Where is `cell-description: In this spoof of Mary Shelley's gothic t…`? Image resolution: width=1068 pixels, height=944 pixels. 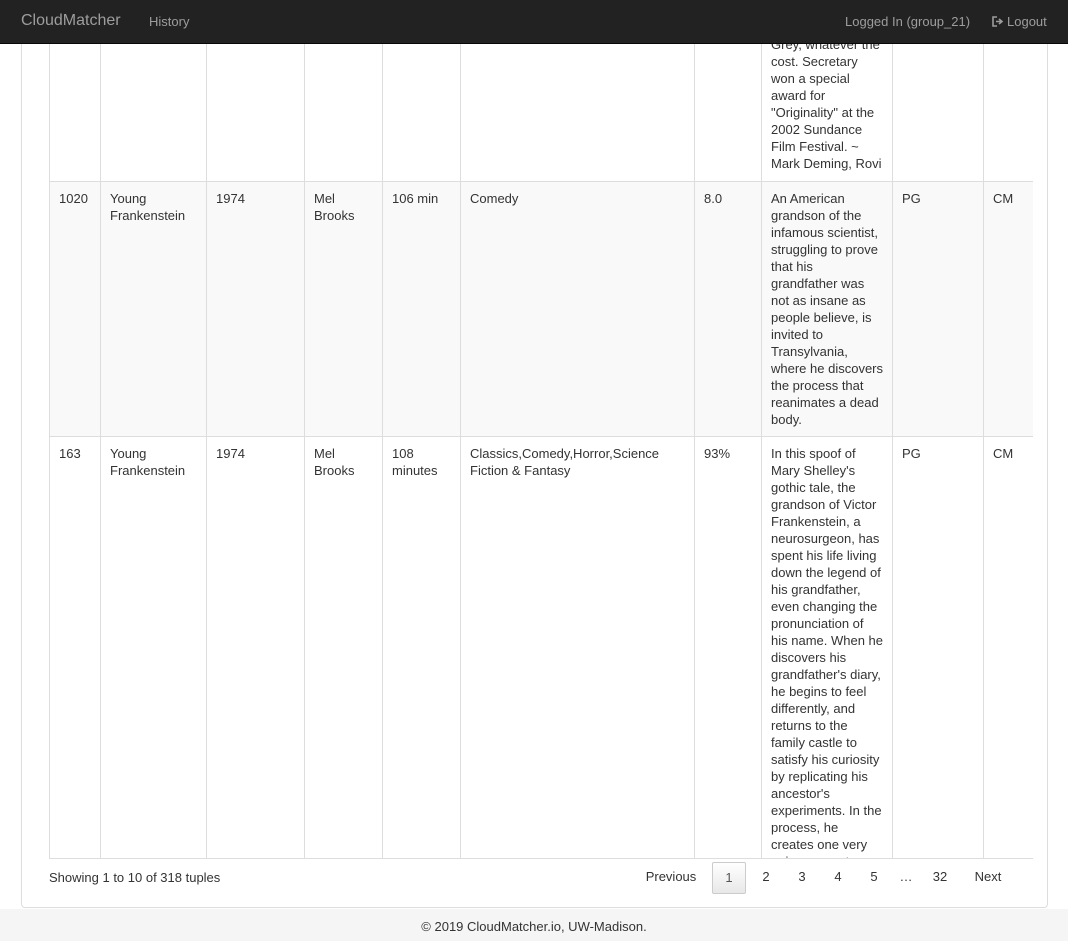
cell-description: In this spoof of Mary Shelley's gothic t… is located at coordinates (827, 647).